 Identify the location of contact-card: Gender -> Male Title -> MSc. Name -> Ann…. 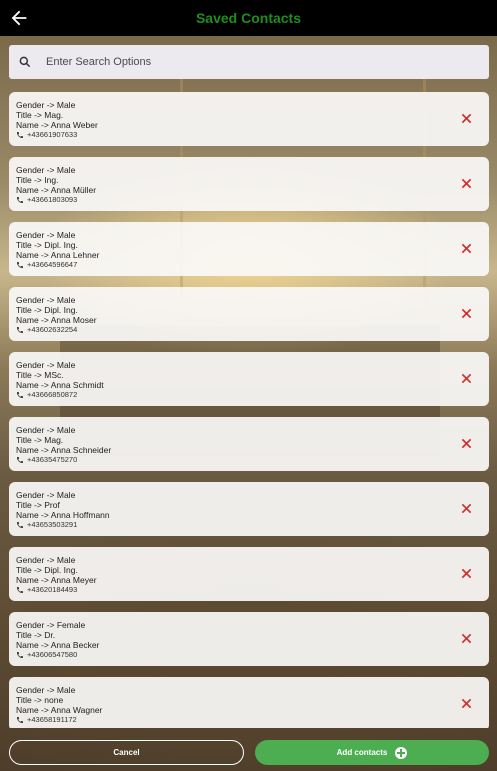
(249, 379).